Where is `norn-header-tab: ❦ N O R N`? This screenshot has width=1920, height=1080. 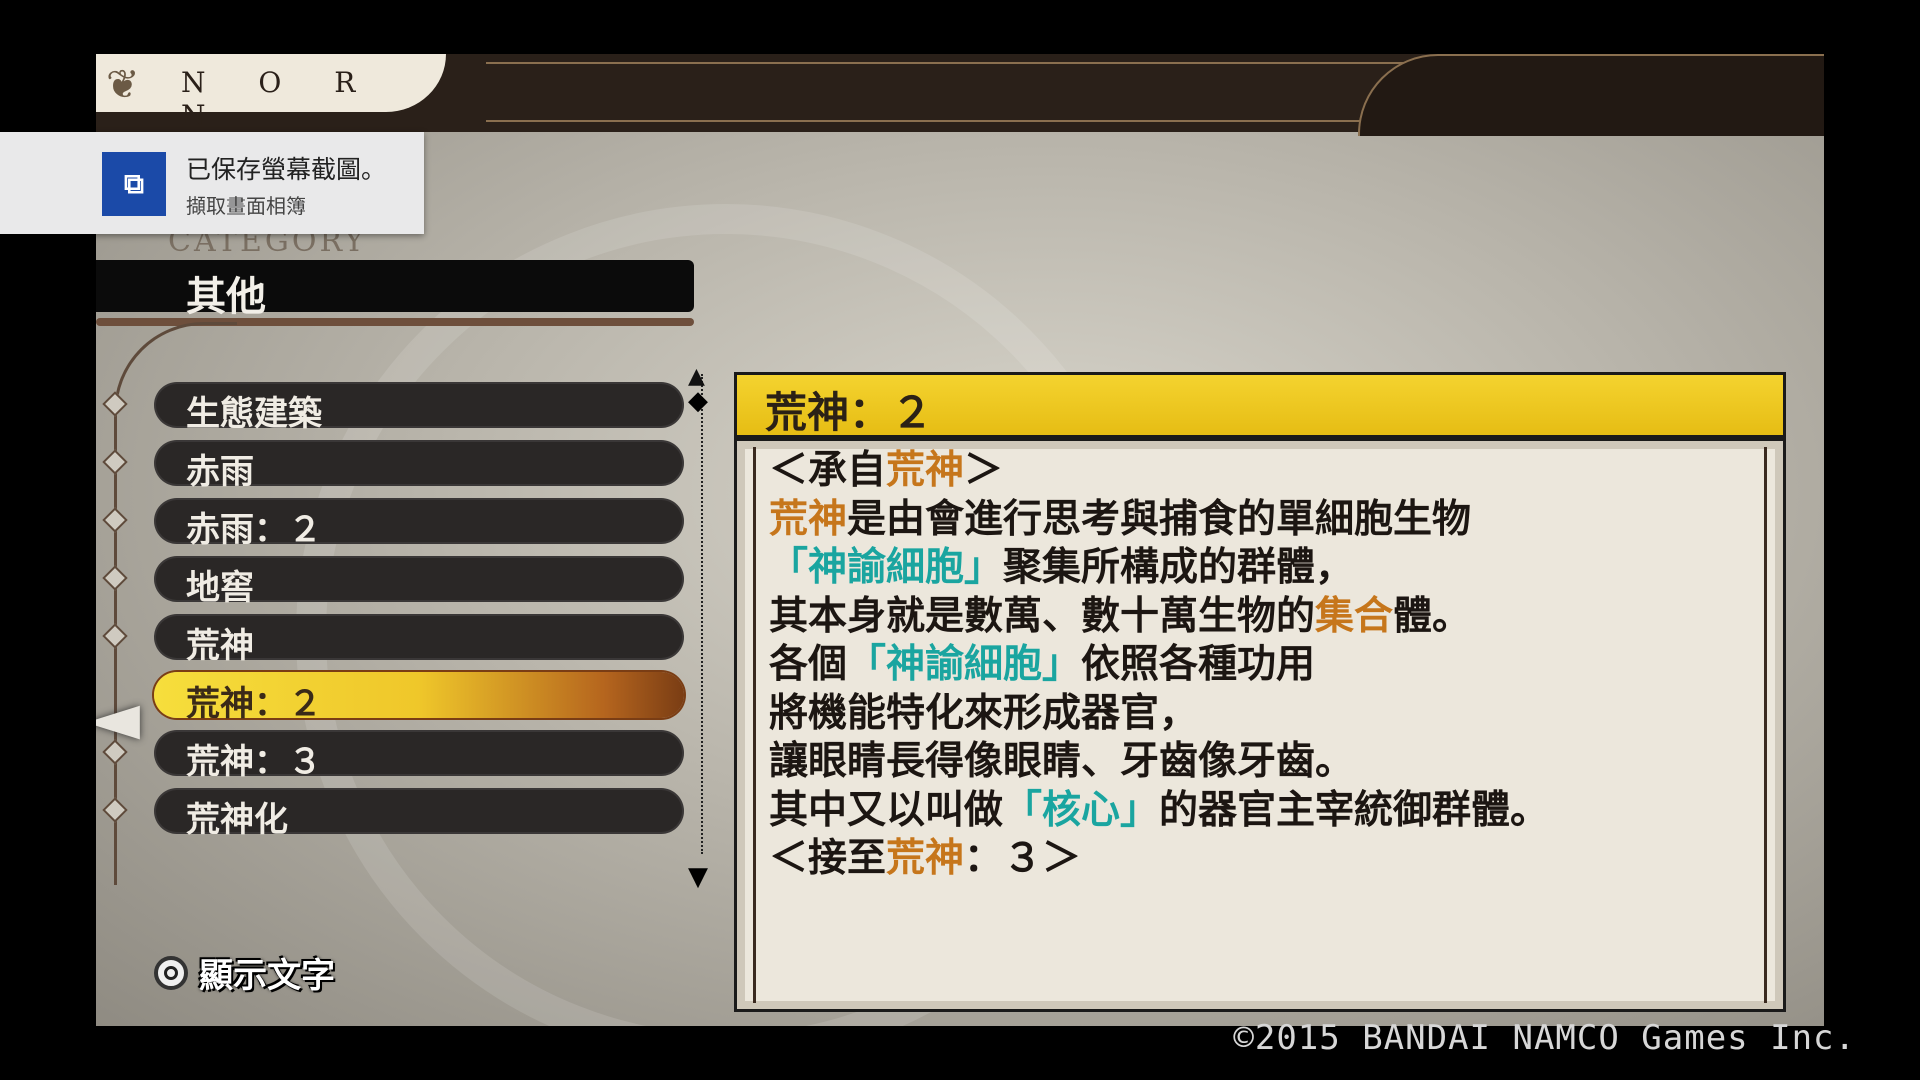
norn-header-tab: ❦ N O R N is located at coordinates (271, 93).